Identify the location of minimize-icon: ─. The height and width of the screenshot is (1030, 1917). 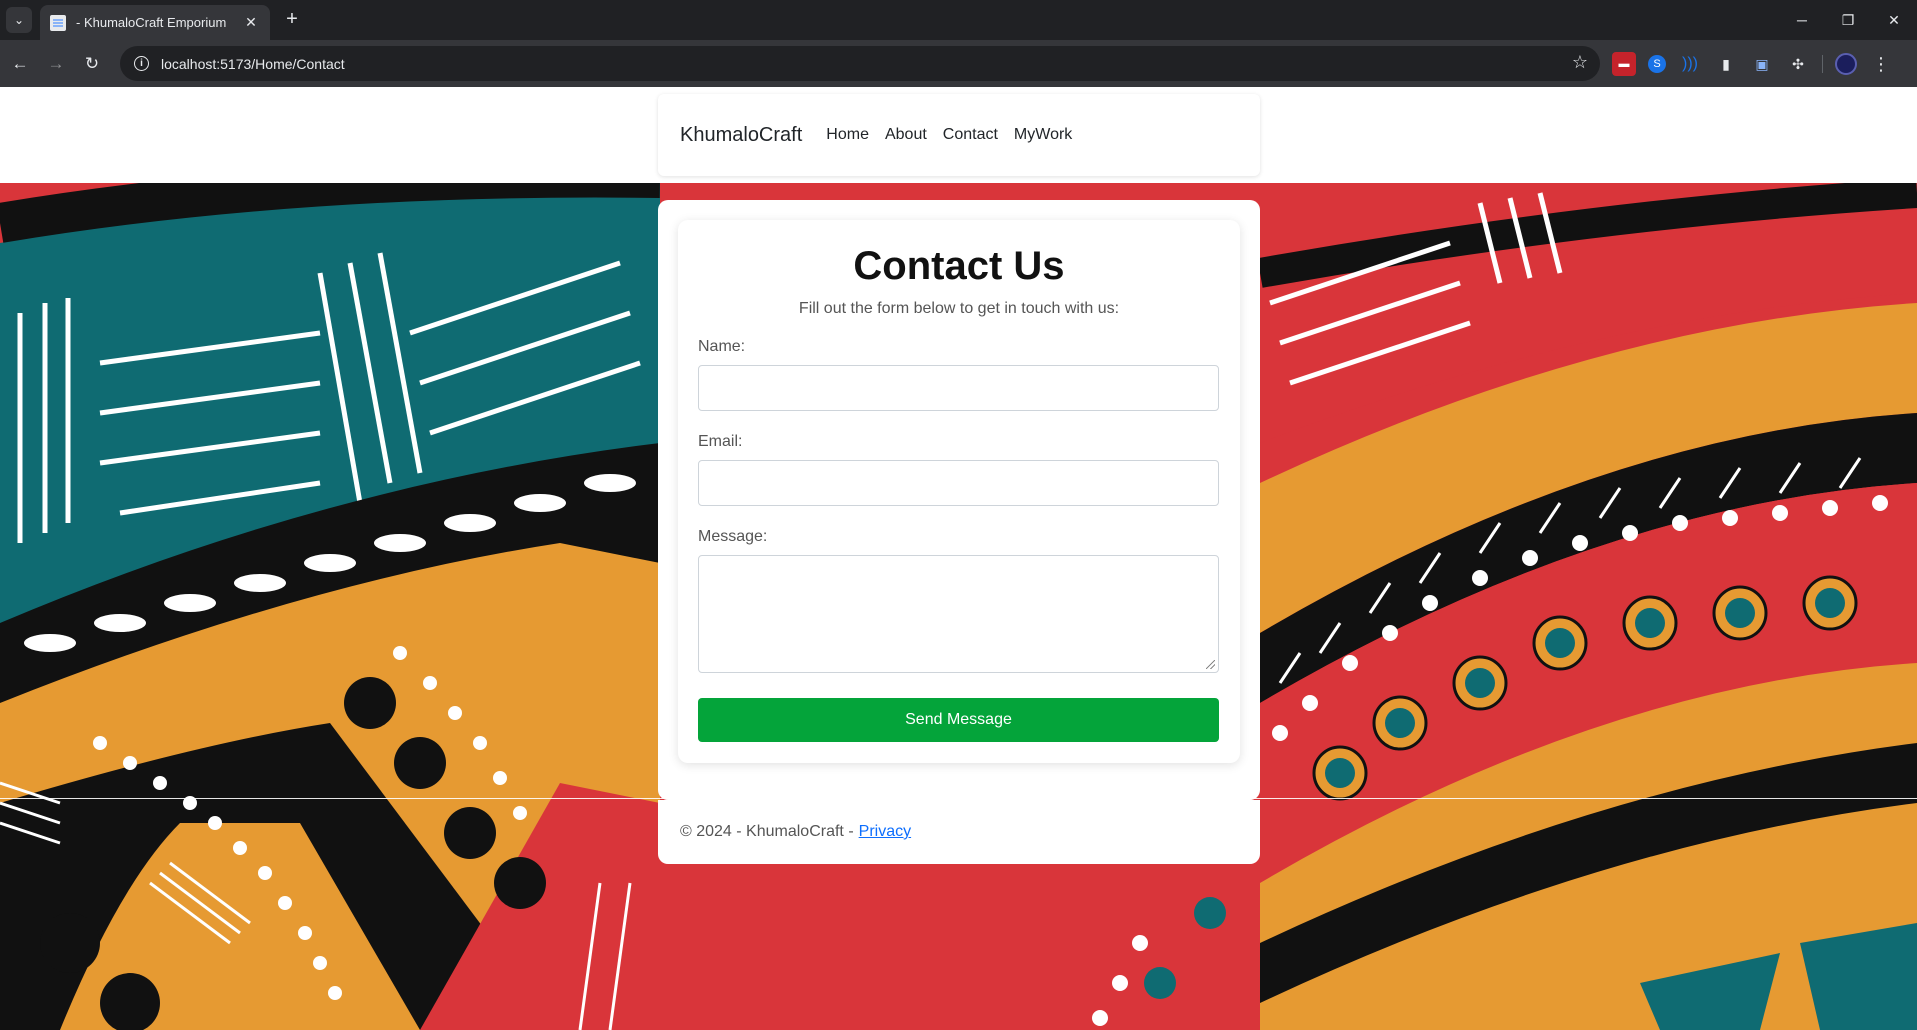
(1802, 20).